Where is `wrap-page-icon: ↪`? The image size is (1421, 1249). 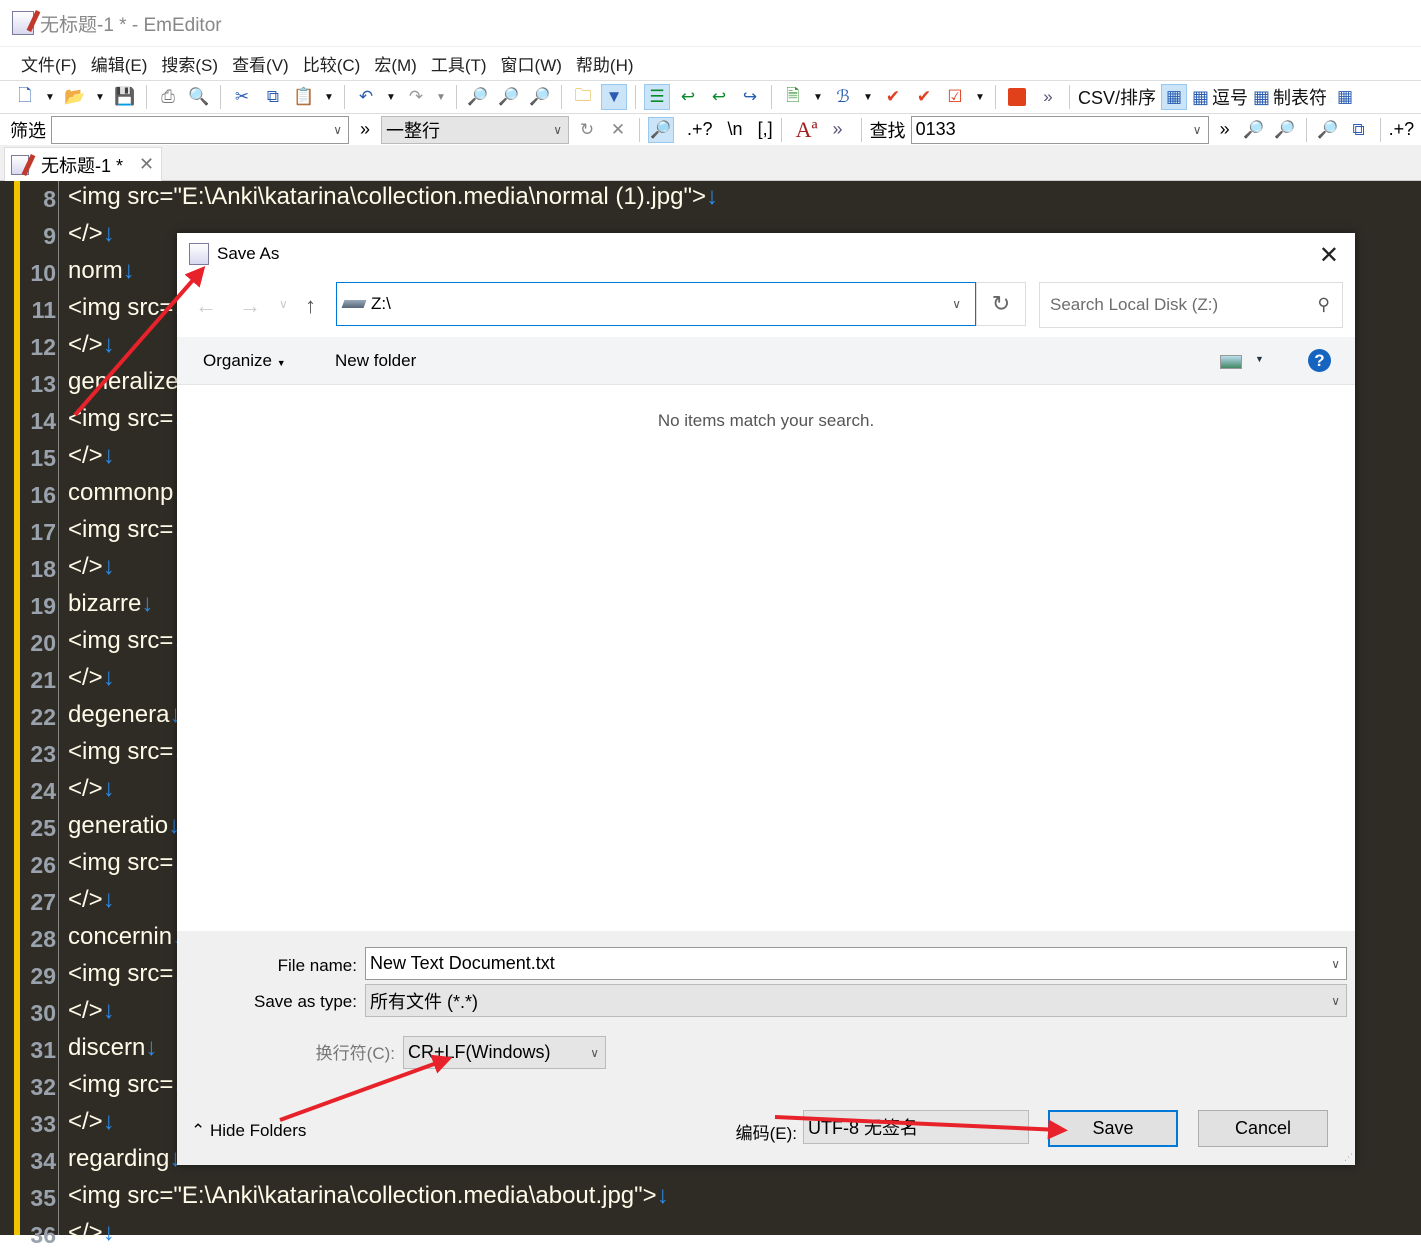 wrap-page-icon: ↪ is located at coordinates (750, 97).